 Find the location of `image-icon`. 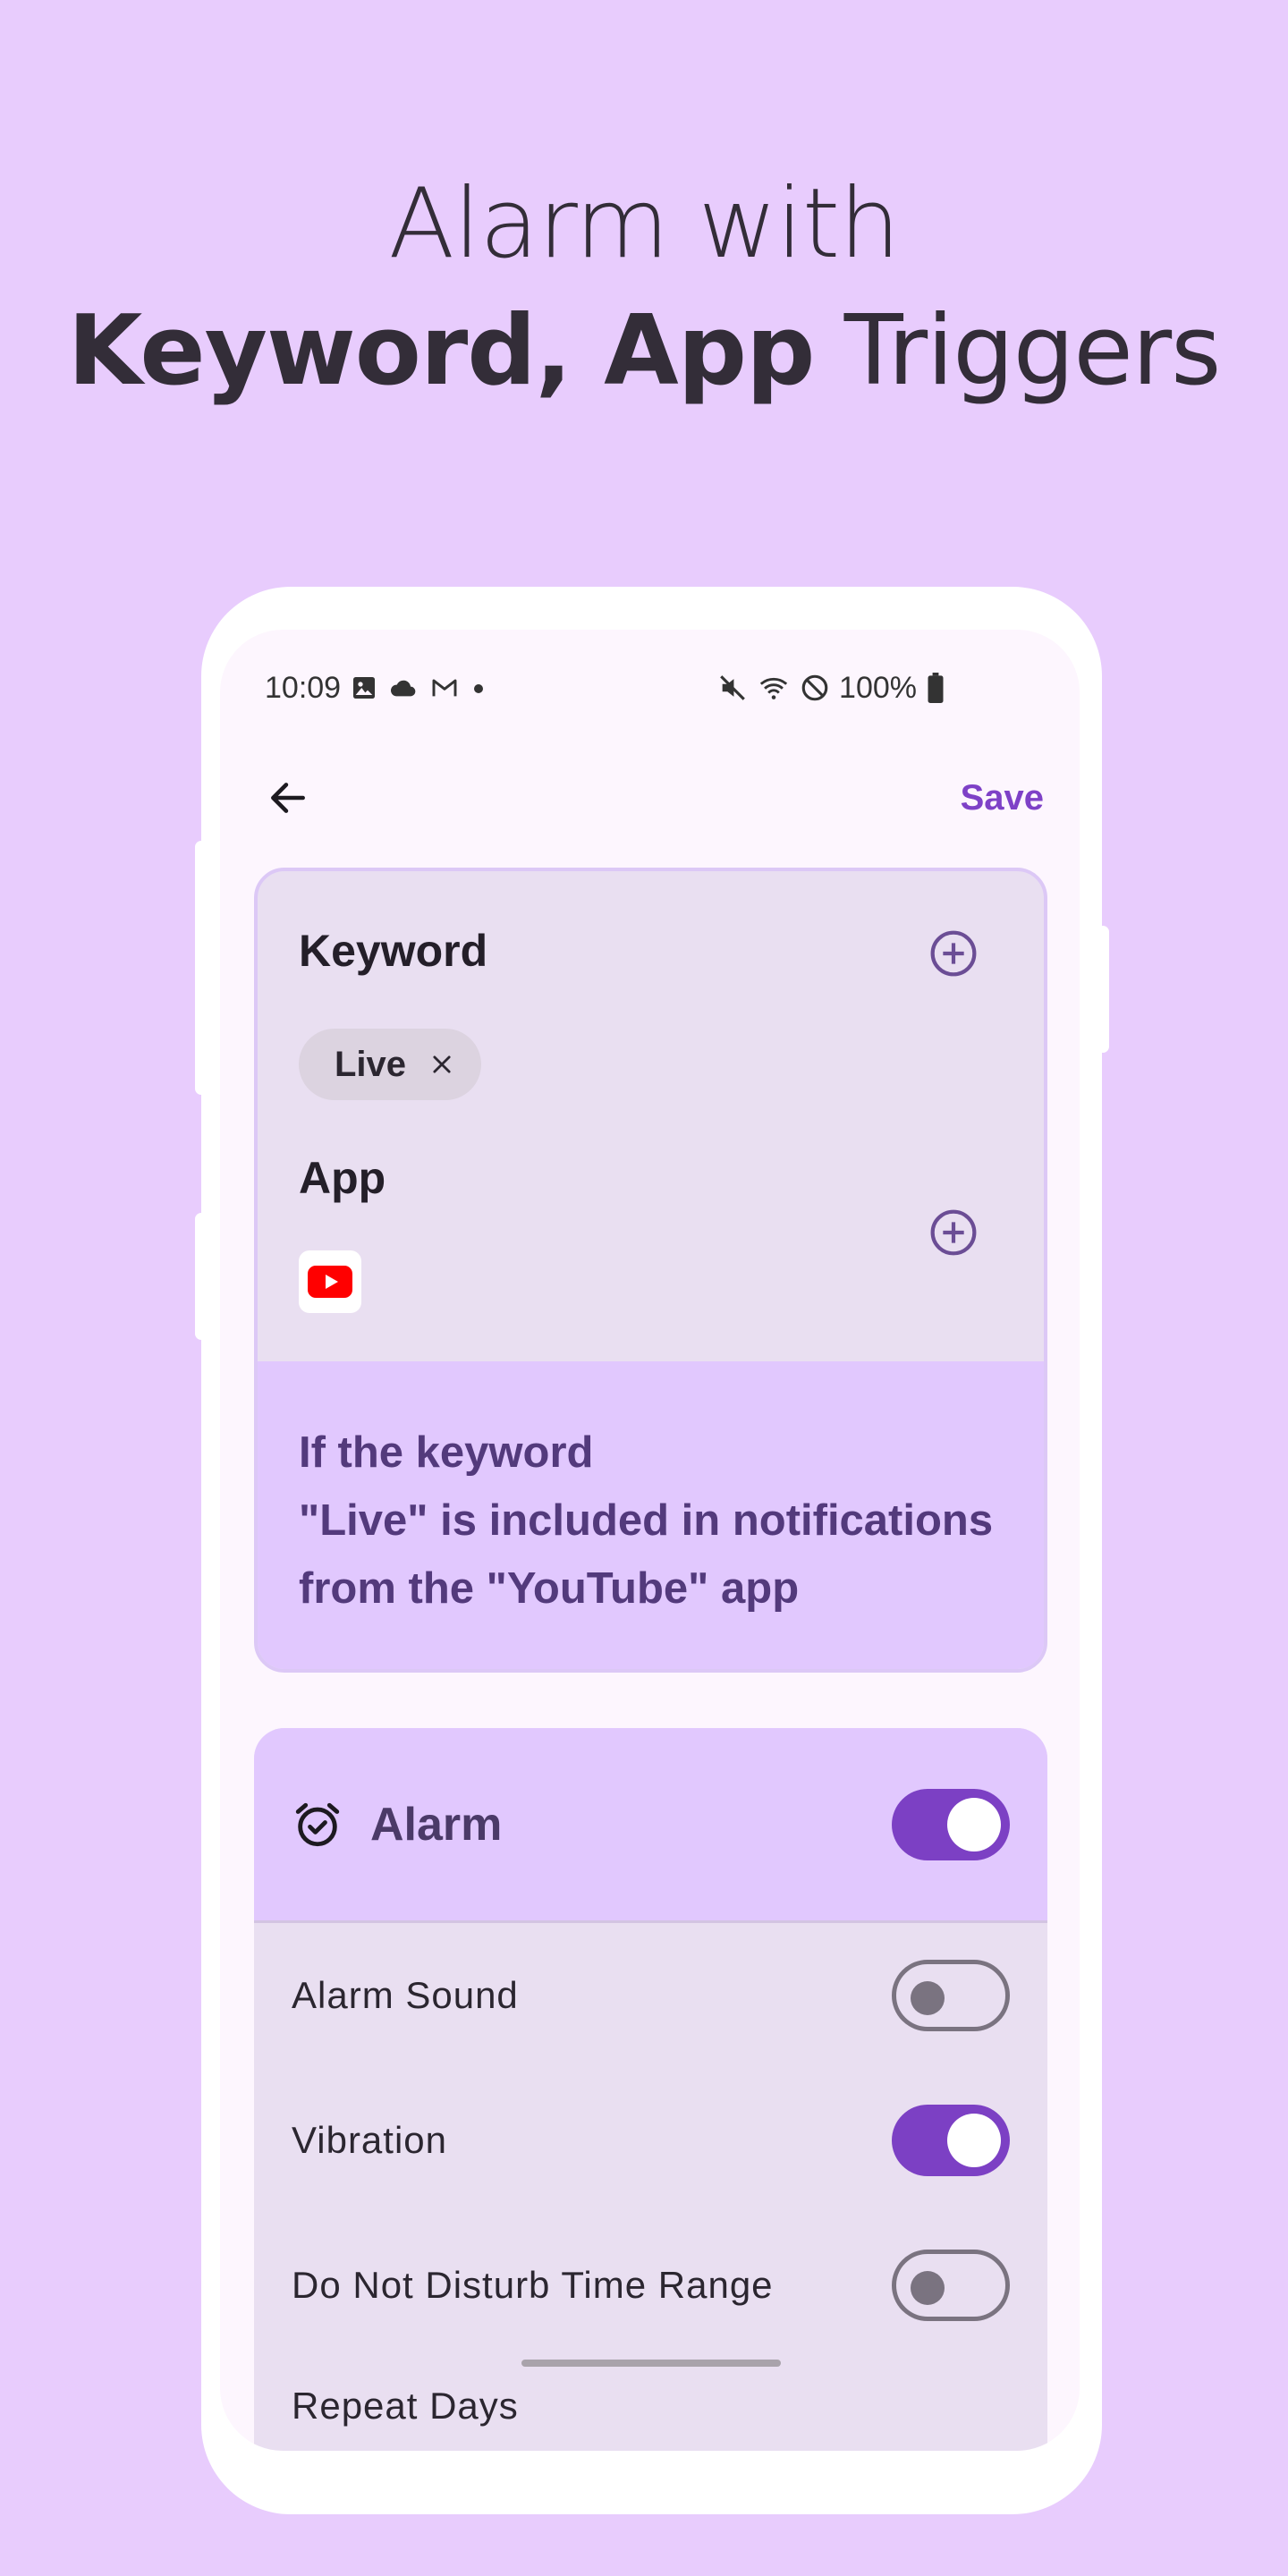

image-icon is located at coordinates (364, 688).